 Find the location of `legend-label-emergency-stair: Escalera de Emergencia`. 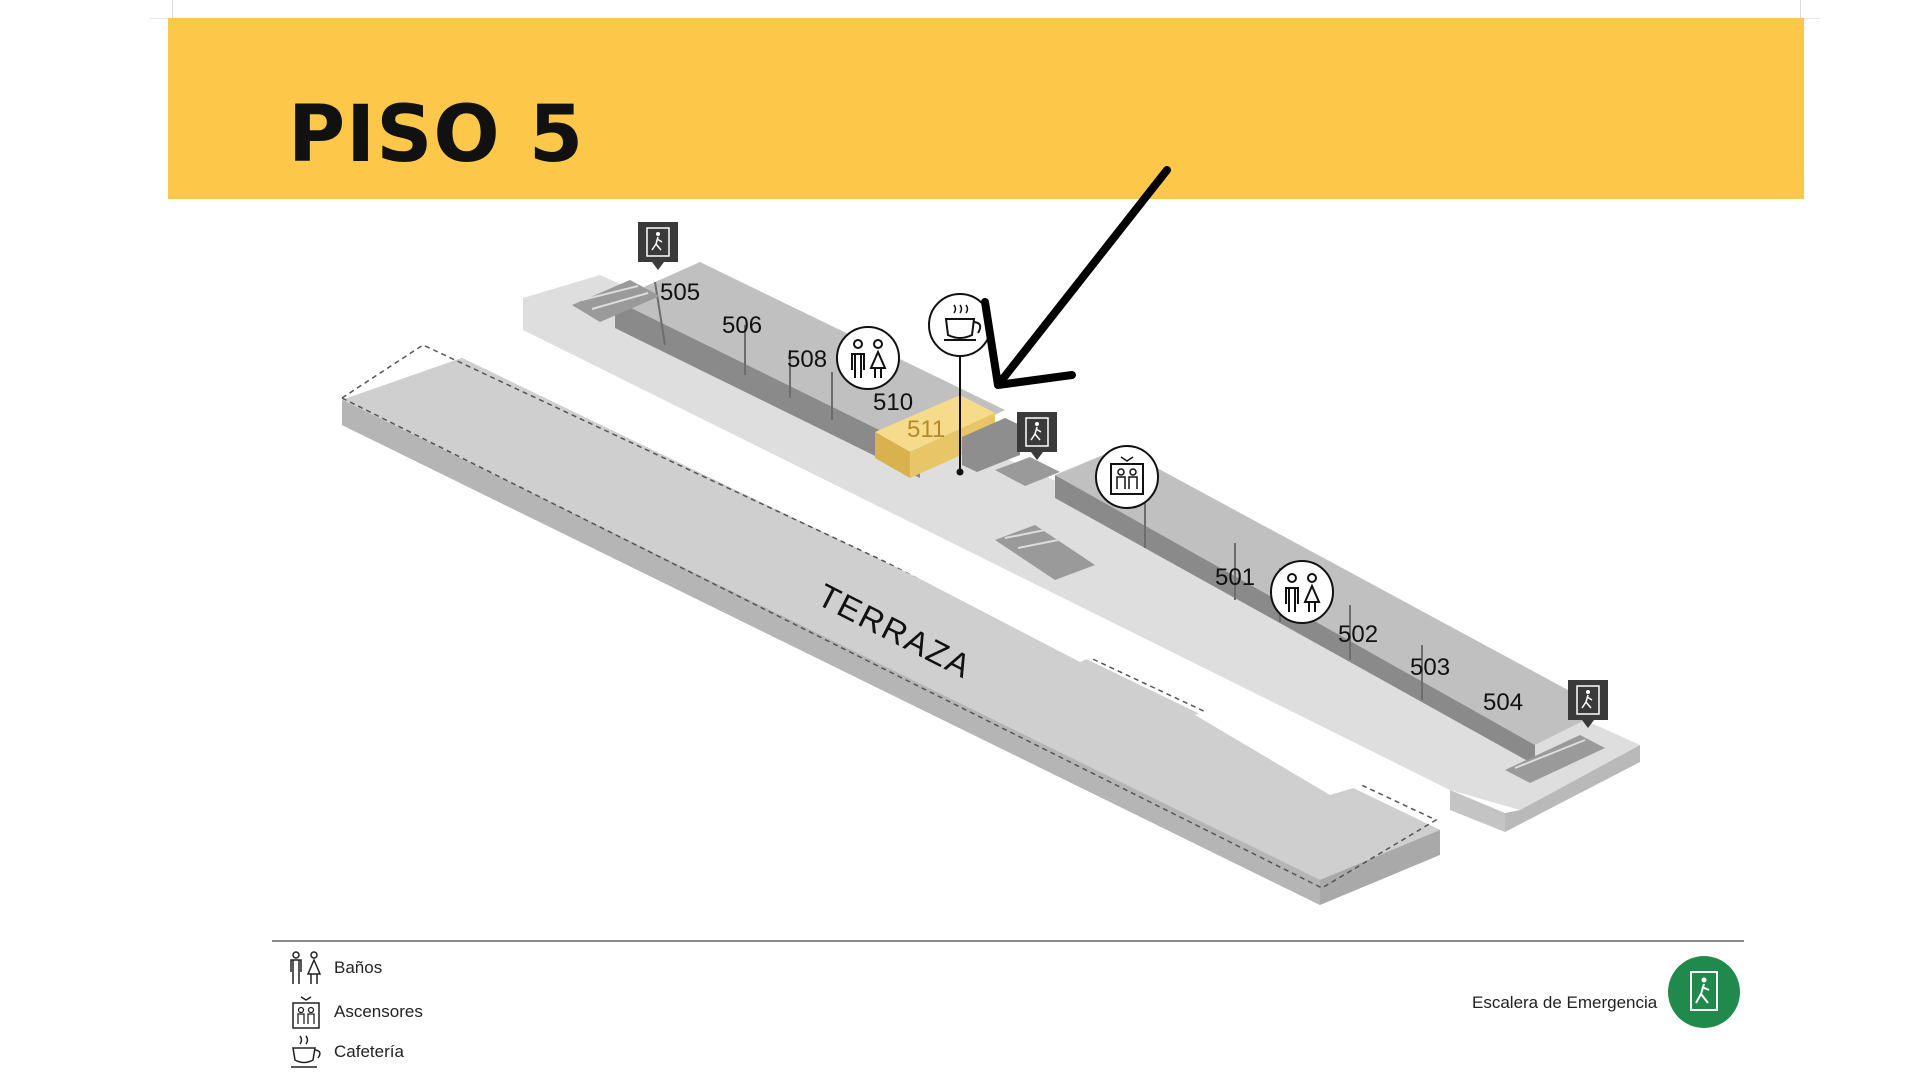

legend-label-emergency-stair: Escalera de Emergencia is located at coordinates (1565, 1002).